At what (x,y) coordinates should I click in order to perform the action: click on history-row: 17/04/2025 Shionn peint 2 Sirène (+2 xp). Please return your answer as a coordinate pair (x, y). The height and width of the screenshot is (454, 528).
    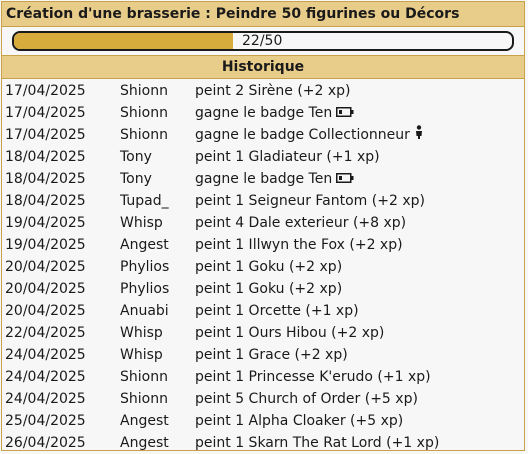
    Looking at the image, I should click on (263, 91).